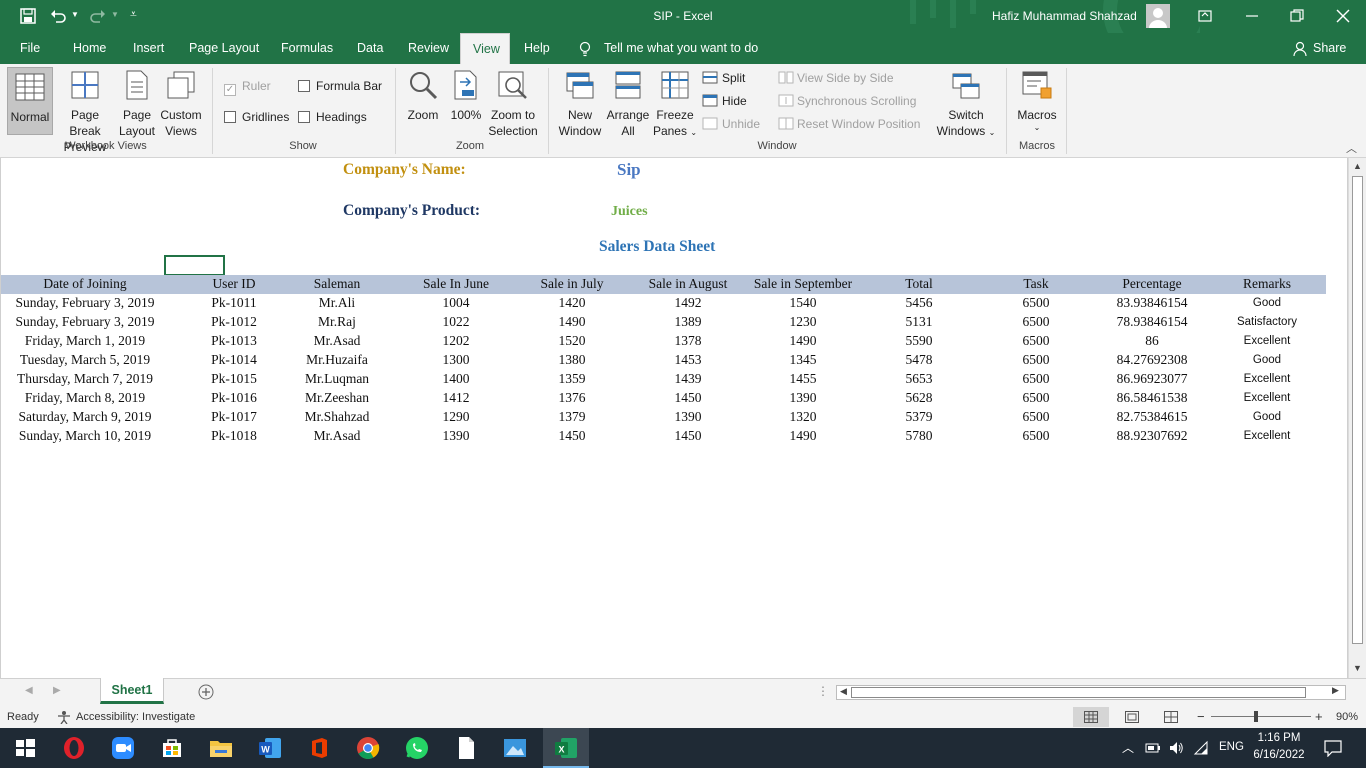  What do you see at coordinates (456, 284) in the screenshot?
I see `header-sale-june: Sale In June` at bounding box center [456, 284].